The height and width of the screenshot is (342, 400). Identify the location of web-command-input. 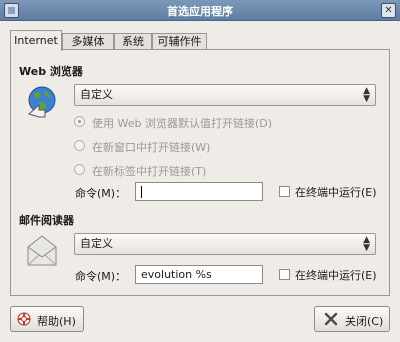
(199, 191).